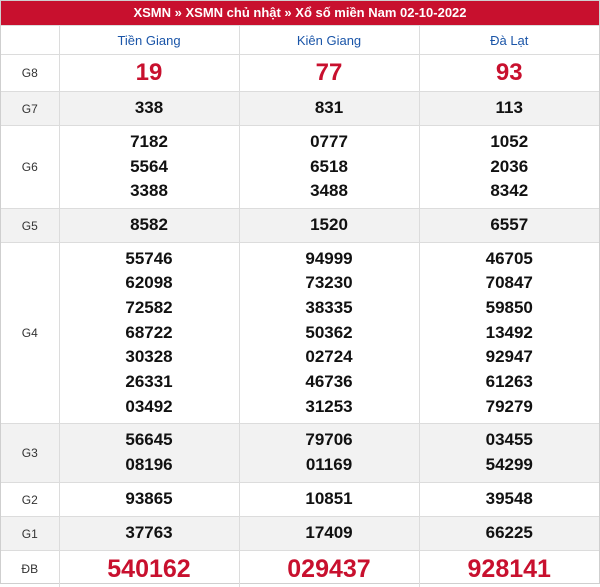  I want to click on result-number: 93865, so click(149, 499).